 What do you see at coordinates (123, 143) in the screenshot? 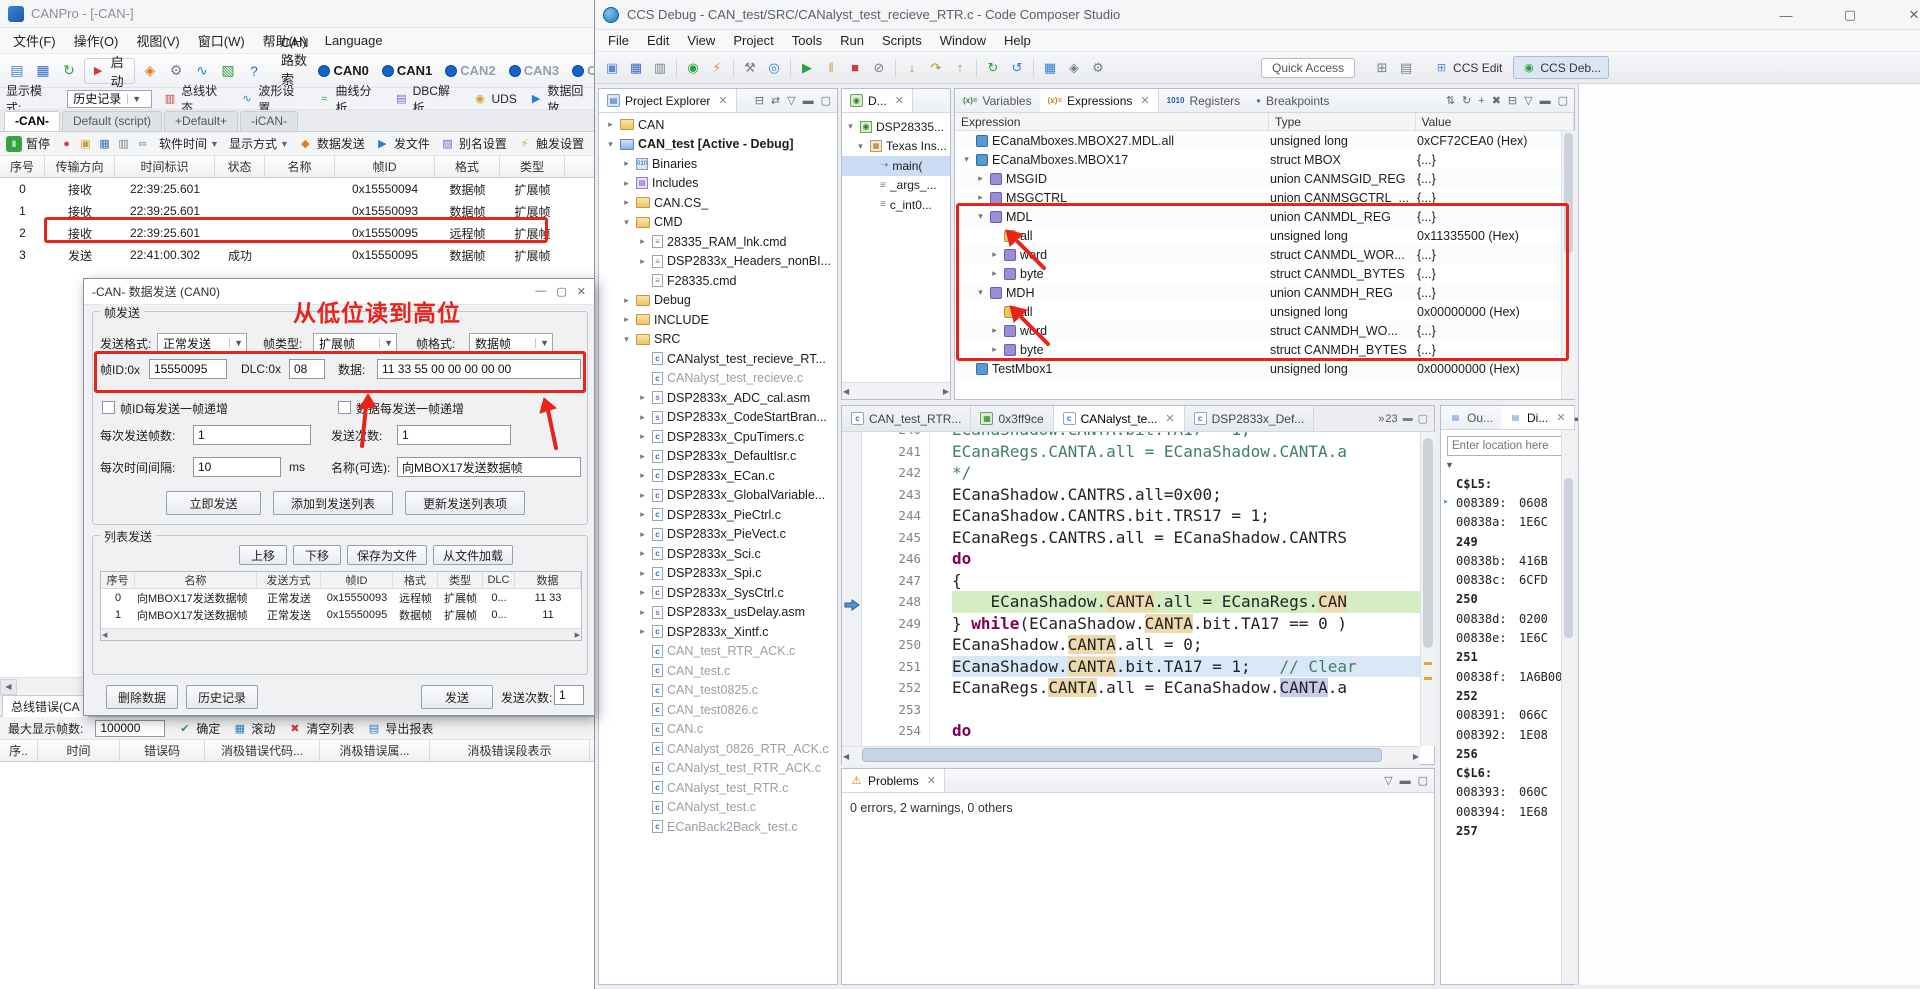
I see `copy-icon: ▥` at bounding box center [123, 143].